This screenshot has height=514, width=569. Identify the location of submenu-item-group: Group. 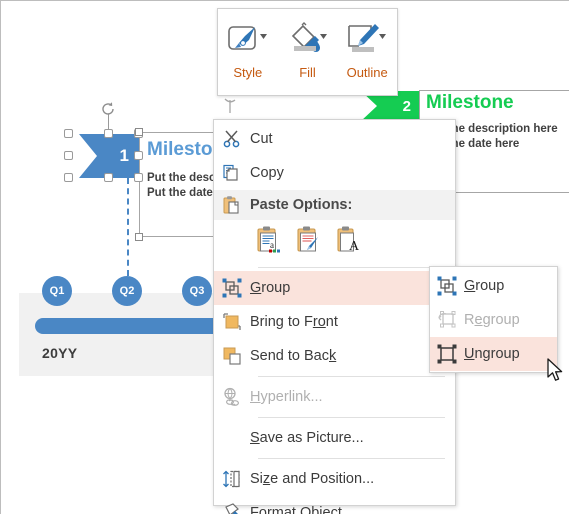
(493, 286).